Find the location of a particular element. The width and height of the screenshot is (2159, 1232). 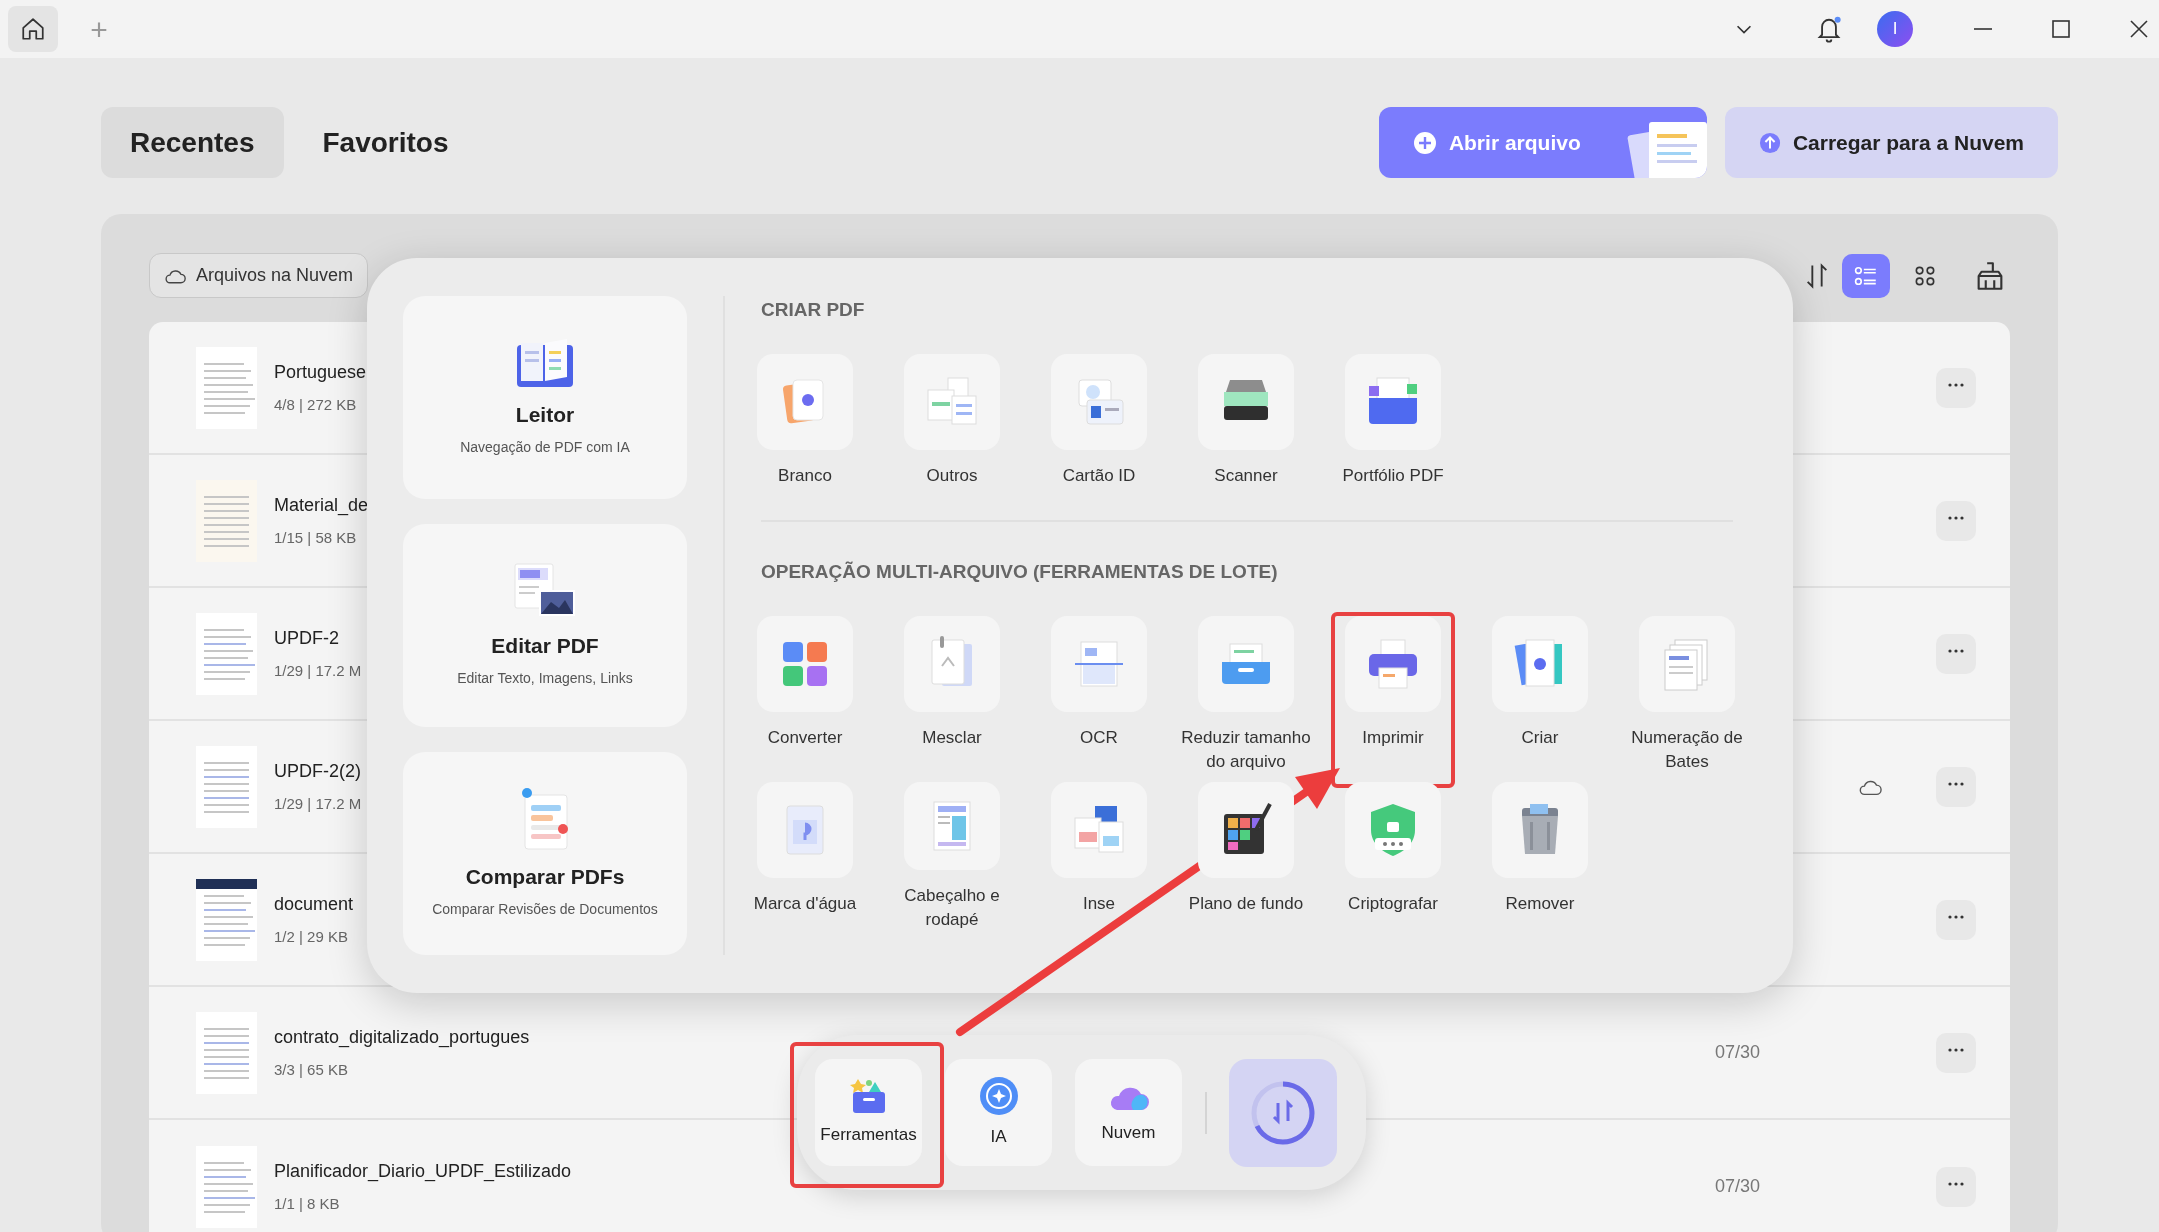

file-name: Material_de is located at coordinates (321, 505).